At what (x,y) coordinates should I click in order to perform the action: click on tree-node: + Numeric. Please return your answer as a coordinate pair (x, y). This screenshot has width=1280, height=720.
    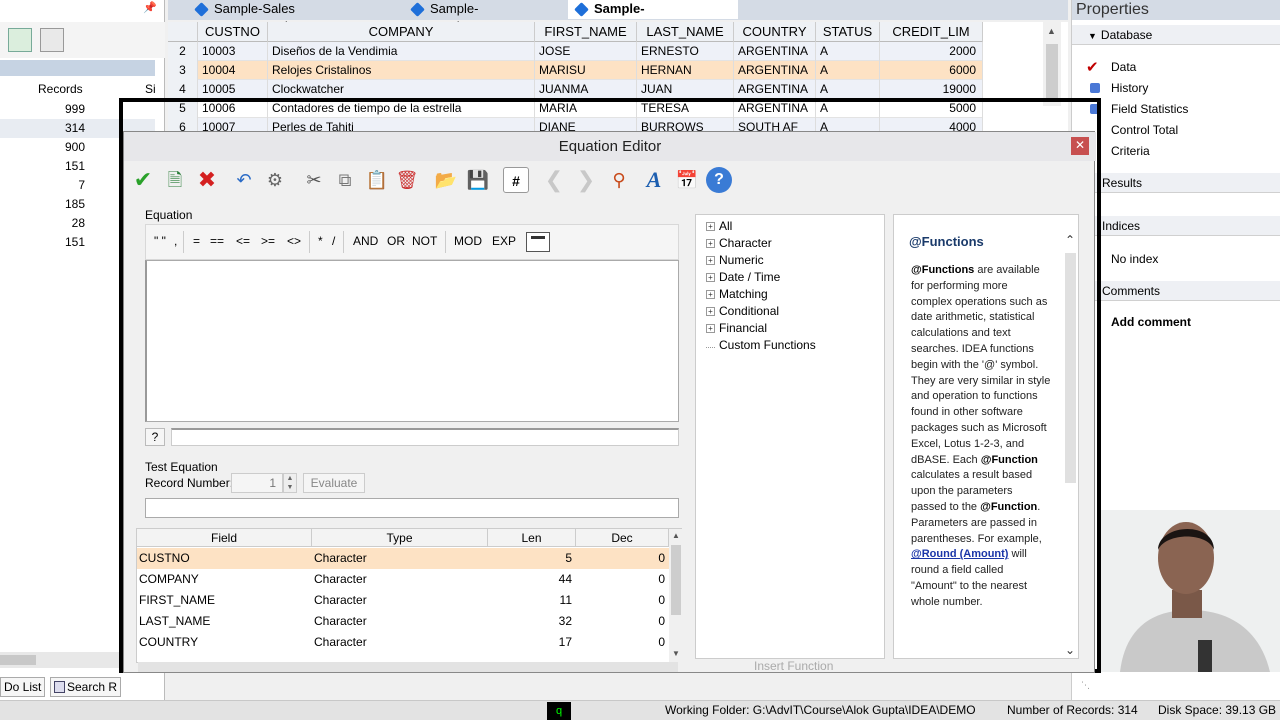
    Looking at the image, I should click on (735, 260).